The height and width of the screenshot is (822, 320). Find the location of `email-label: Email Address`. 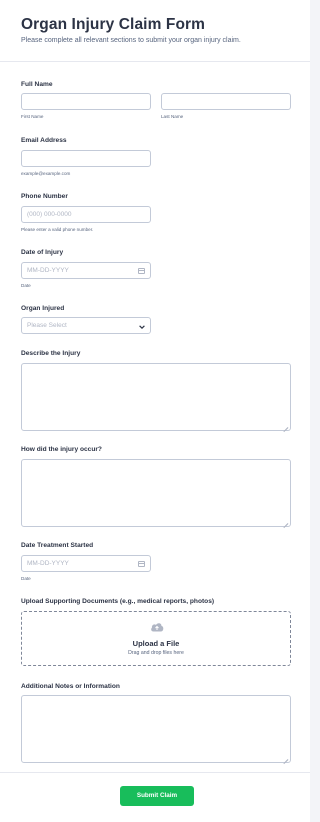

email-label: Email Address is located at coordinates (44, 140).